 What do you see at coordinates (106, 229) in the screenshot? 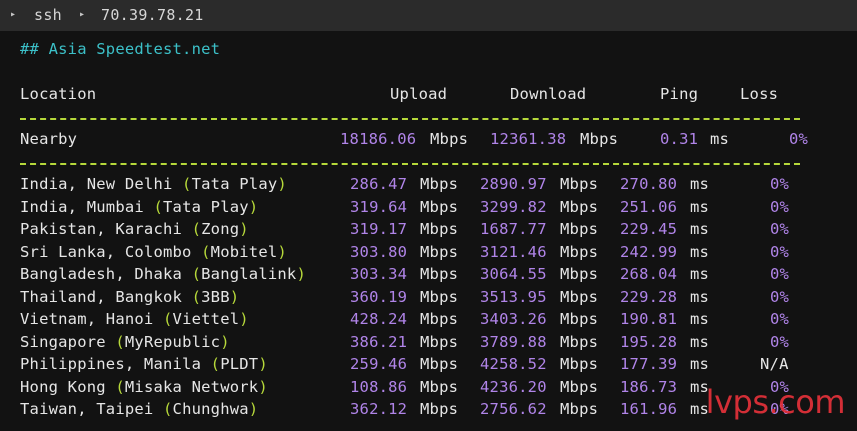
I see `row-place: Pakistan, Karachi` at bounding box center [106, 229].